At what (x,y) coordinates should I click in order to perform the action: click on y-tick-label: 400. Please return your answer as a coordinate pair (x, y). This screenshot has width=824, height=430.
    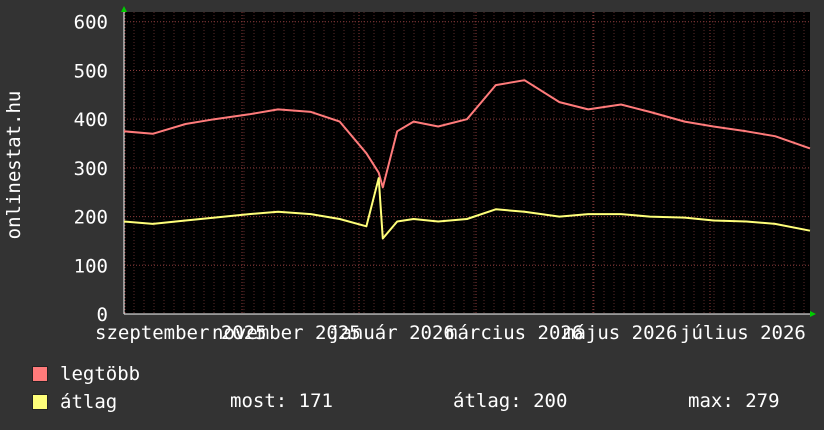
    Looking at the image, I should click on (91, 120).